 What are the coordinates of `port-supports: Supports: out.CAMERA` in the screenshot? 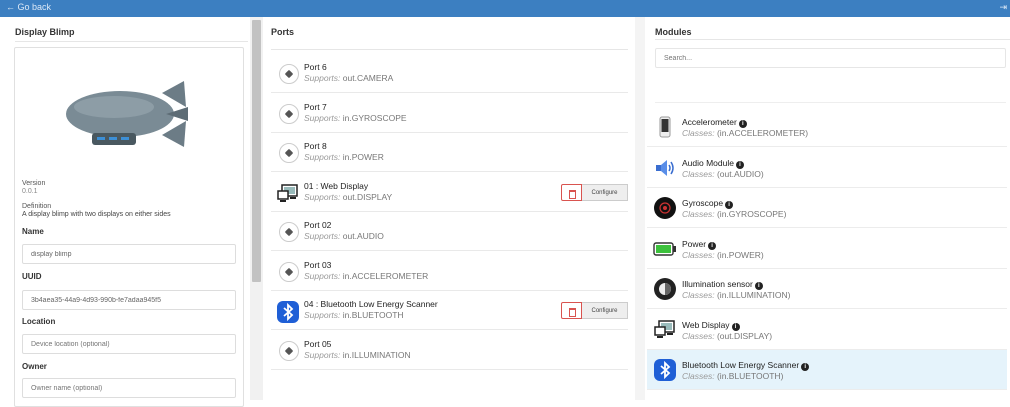 It's located at (349, 78).